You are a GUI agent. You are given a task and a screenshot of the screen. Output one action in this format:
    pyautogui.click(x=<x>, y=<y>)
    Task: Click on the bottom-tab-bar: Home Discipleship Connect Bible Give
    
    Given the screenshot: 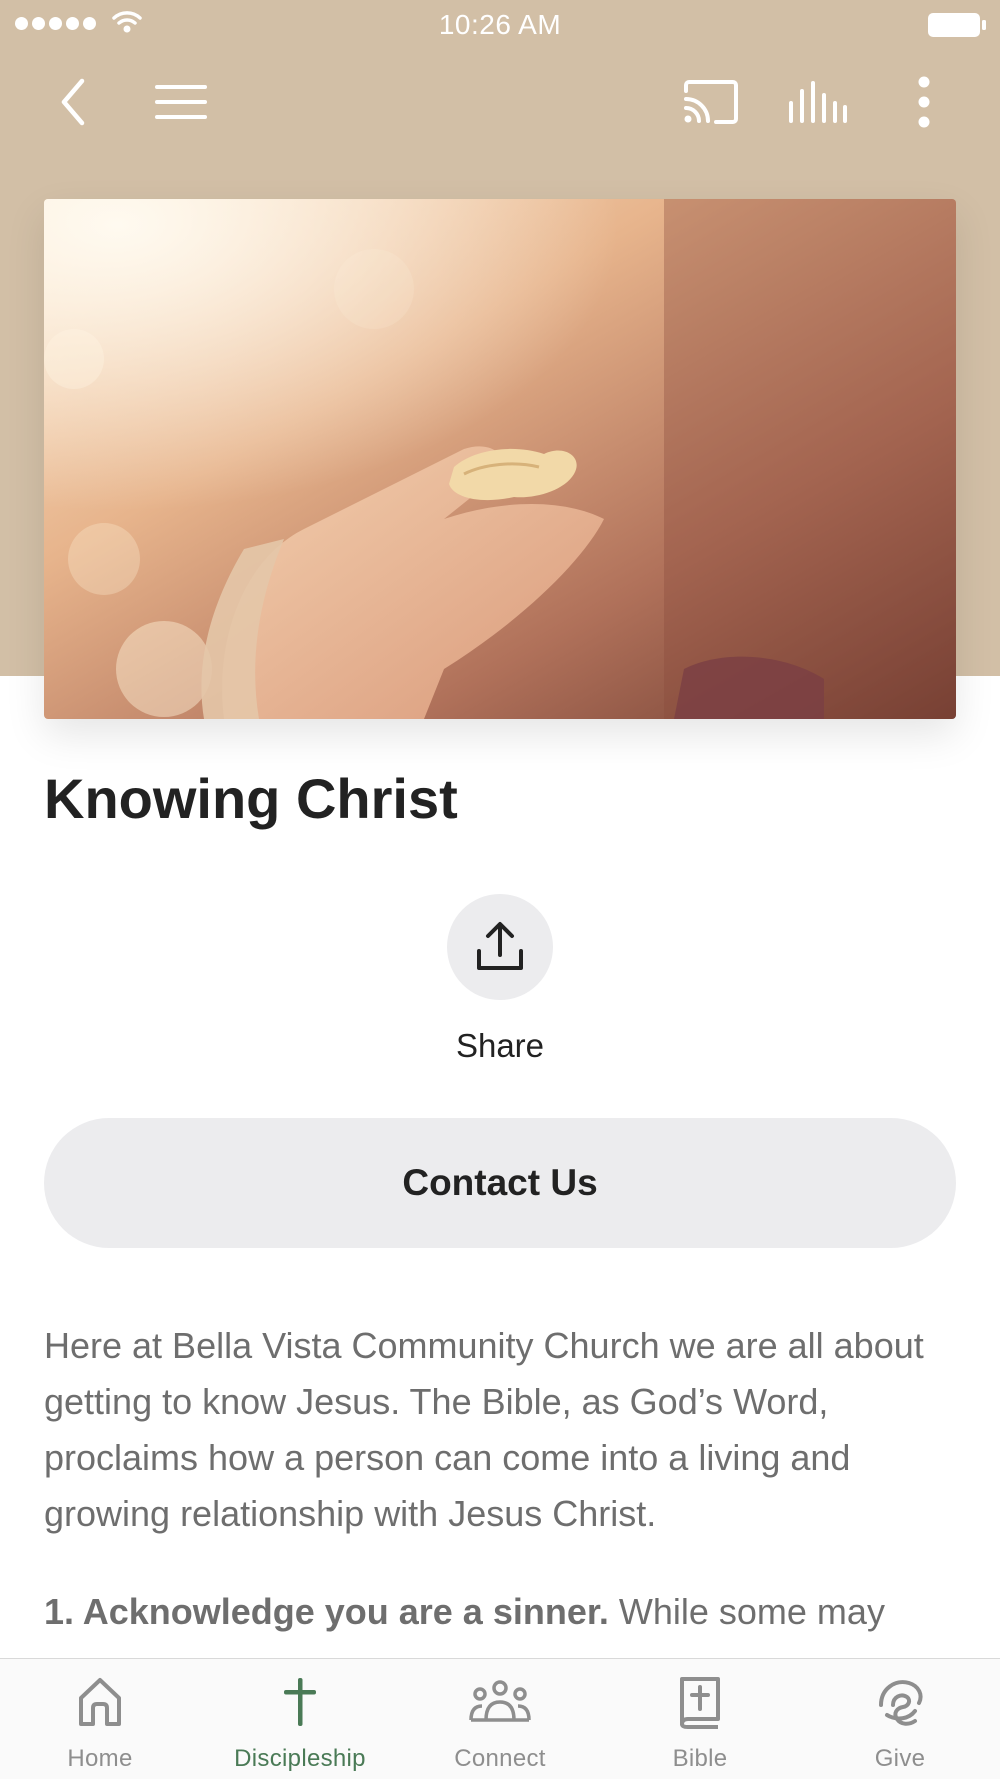 What is the action you would take?
    pyautogui.click(x=500, y=1718)
    